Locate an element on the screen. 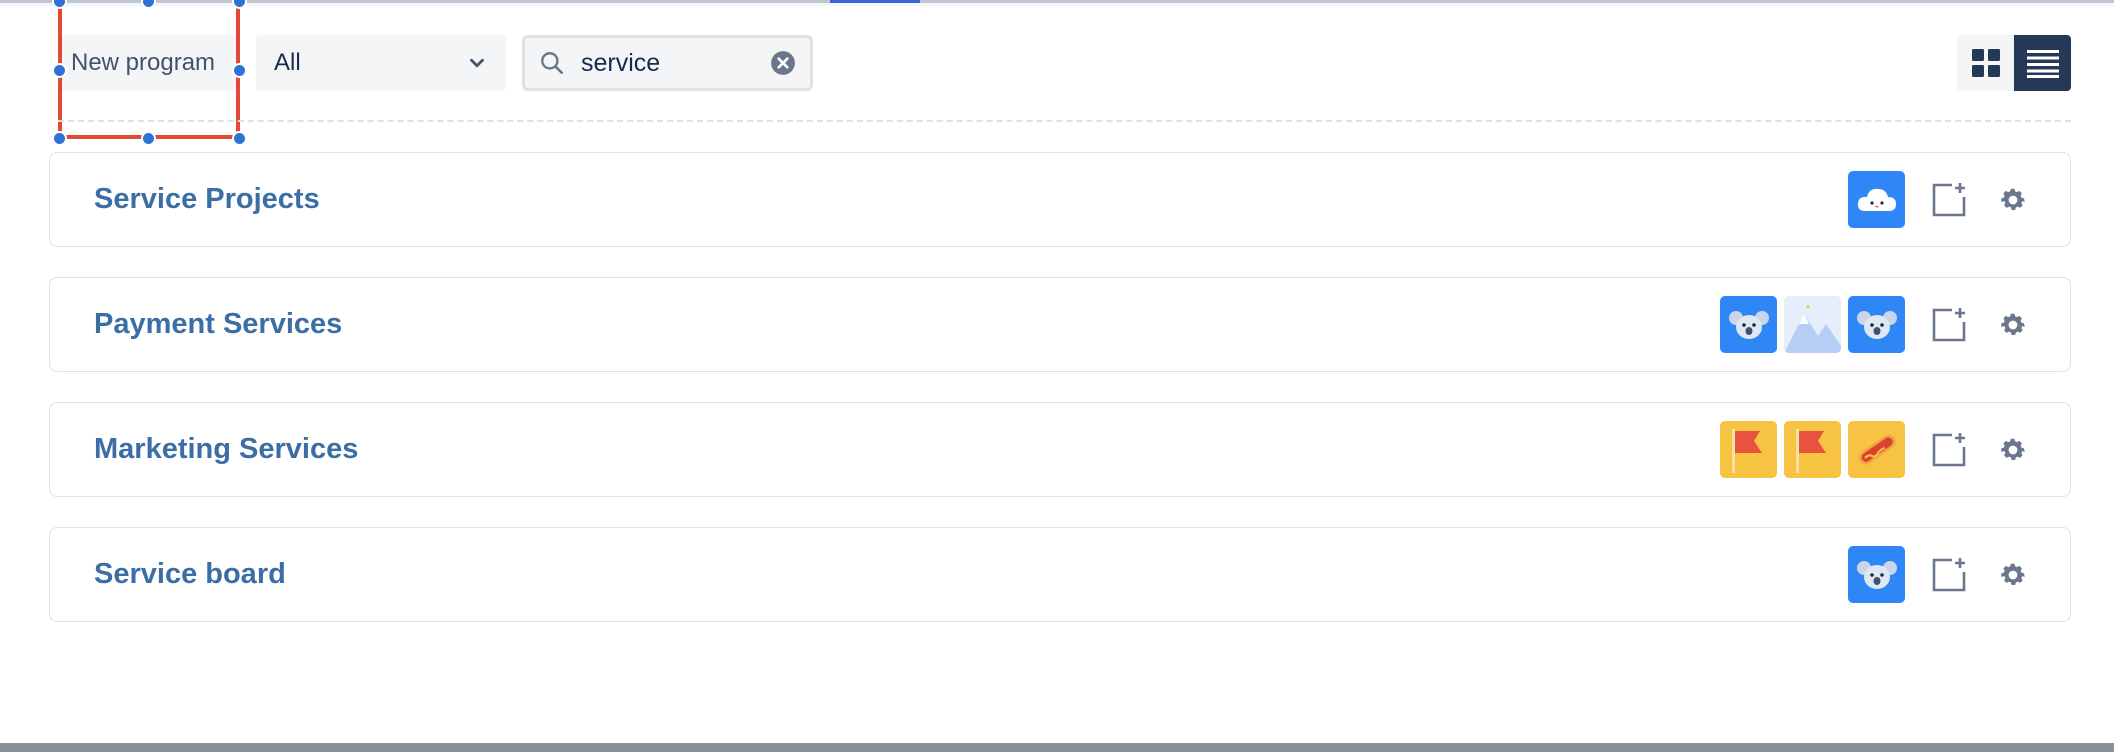 The image size is (2114, 752). resize-handle-bottom-right is located at coordinates (239, 138).